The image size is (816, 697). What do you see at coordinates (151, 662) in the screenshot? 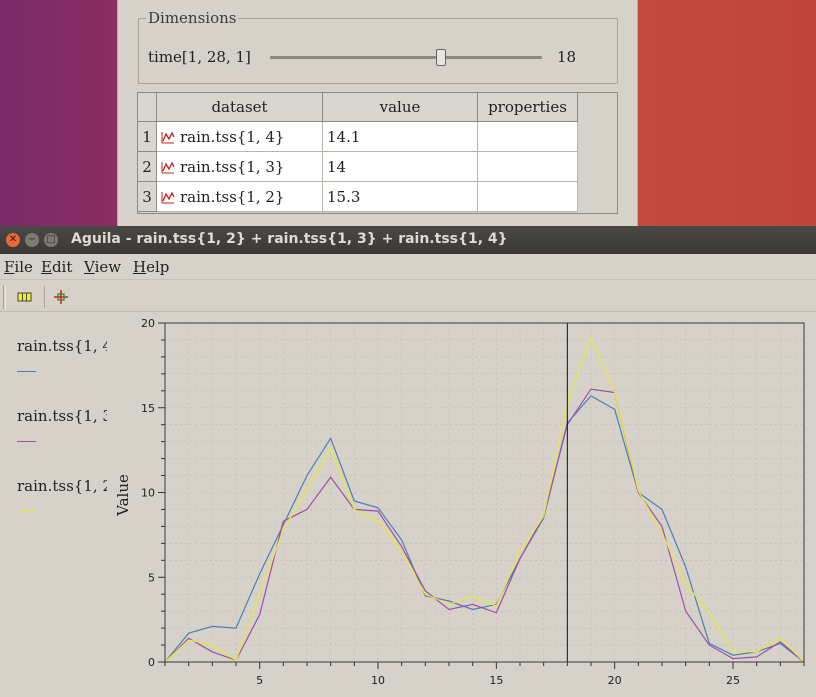
I see `y-tick-label: 0` at bounding box center [151, 662].